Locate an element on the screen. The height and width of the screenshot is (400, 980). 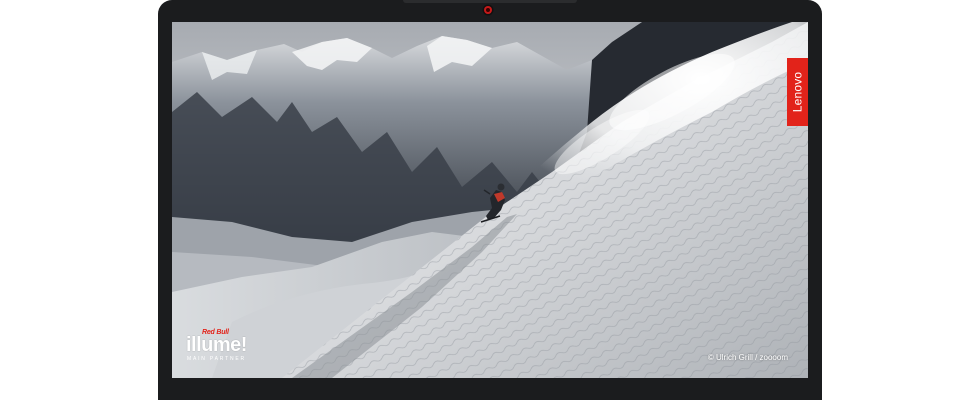
partner-logo: Red Bull illume! MAIN PARTNER is located at coordinates (224, 347).